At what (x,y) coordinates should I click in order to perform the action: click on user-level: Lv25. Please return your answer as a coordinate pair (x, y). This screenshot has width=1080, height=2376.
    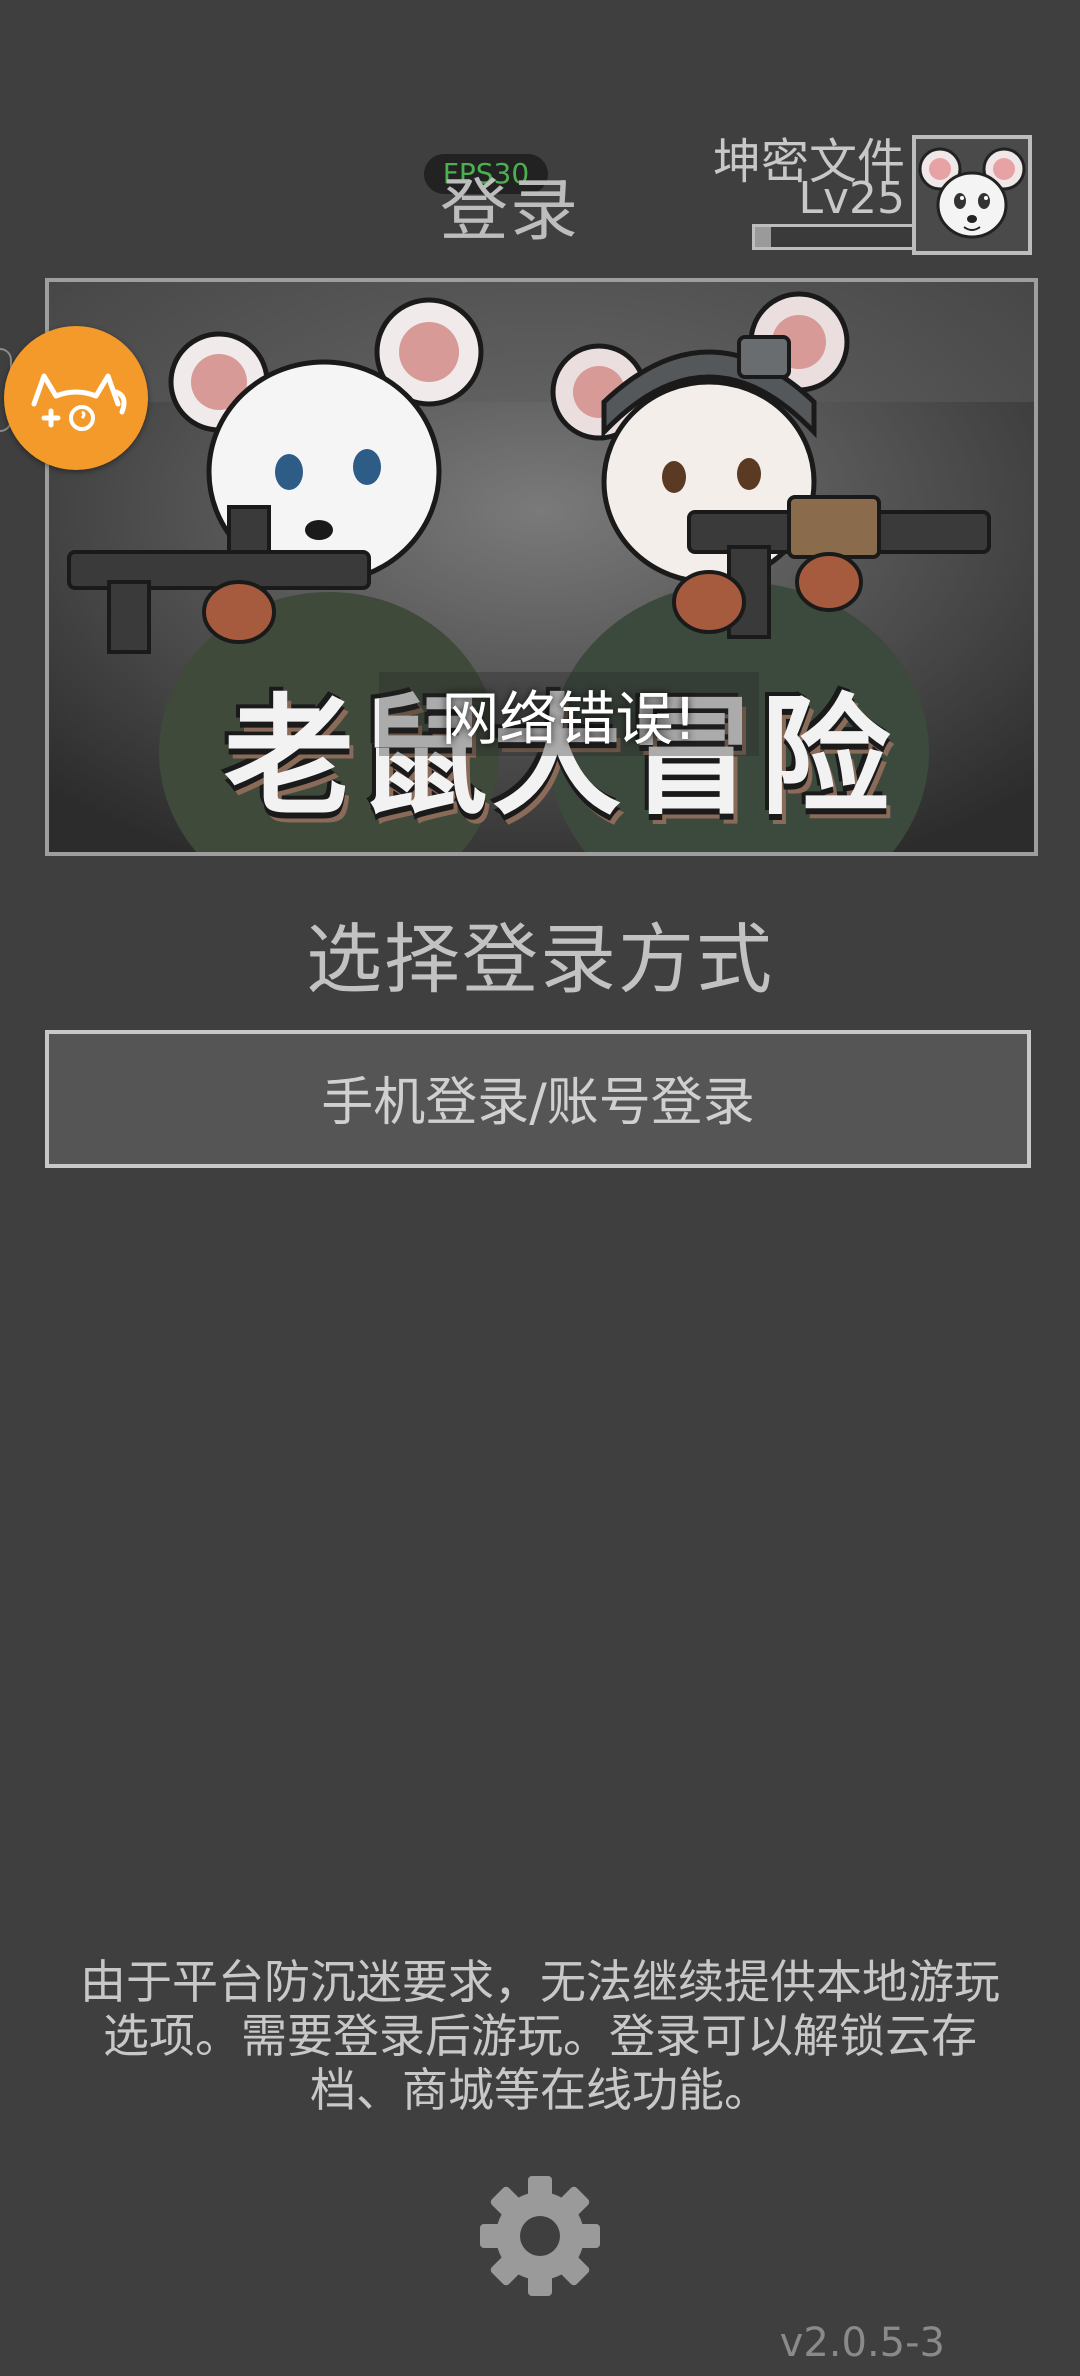
    Looking at the image, I should click on (851, 198).